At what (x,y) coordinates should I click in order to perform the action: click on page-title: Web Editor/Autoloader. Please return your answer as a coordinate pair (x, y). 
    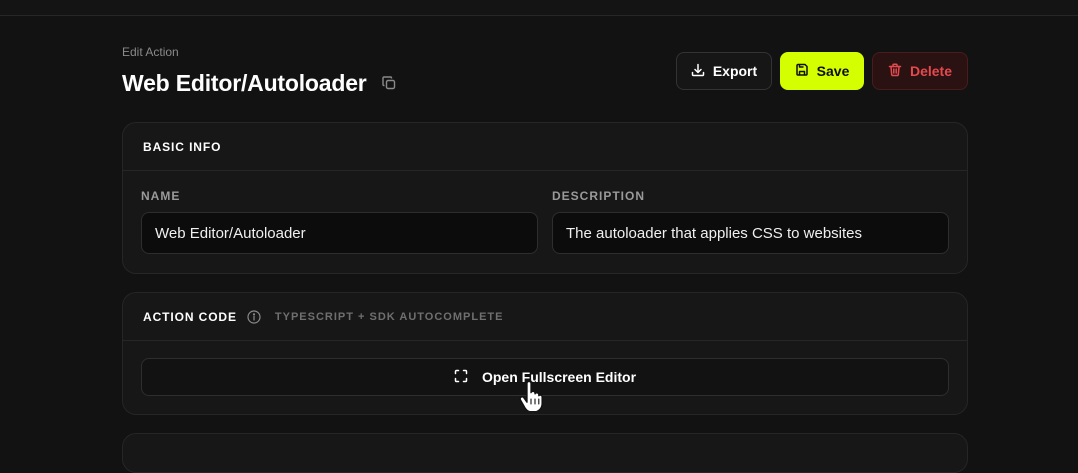
    Looking at the image, I should click on (244, 82).